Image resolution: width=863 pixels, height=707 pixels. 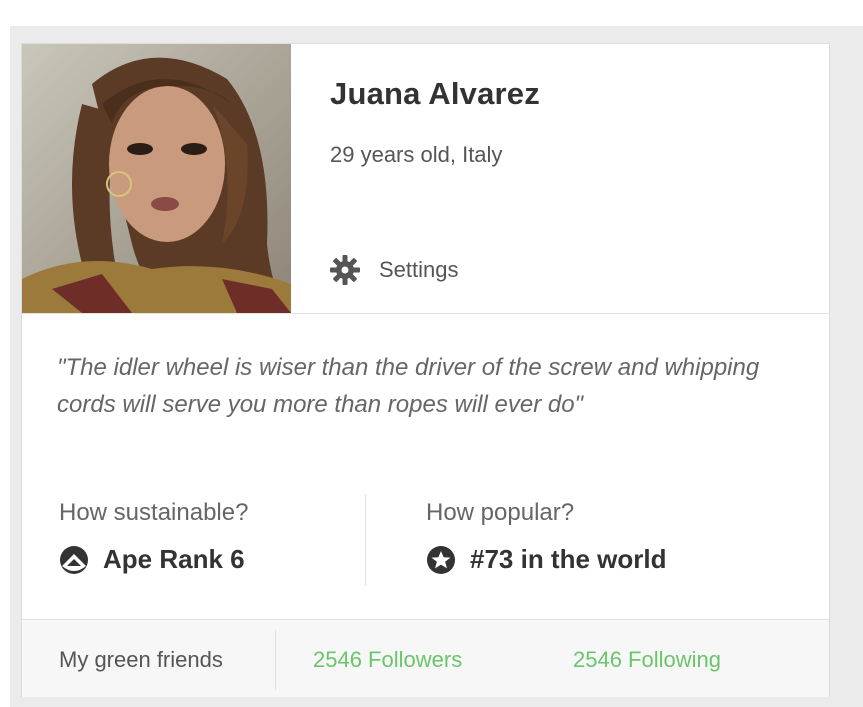 I want to click on following-link: 2546 Following, so click(x=647, y=660).